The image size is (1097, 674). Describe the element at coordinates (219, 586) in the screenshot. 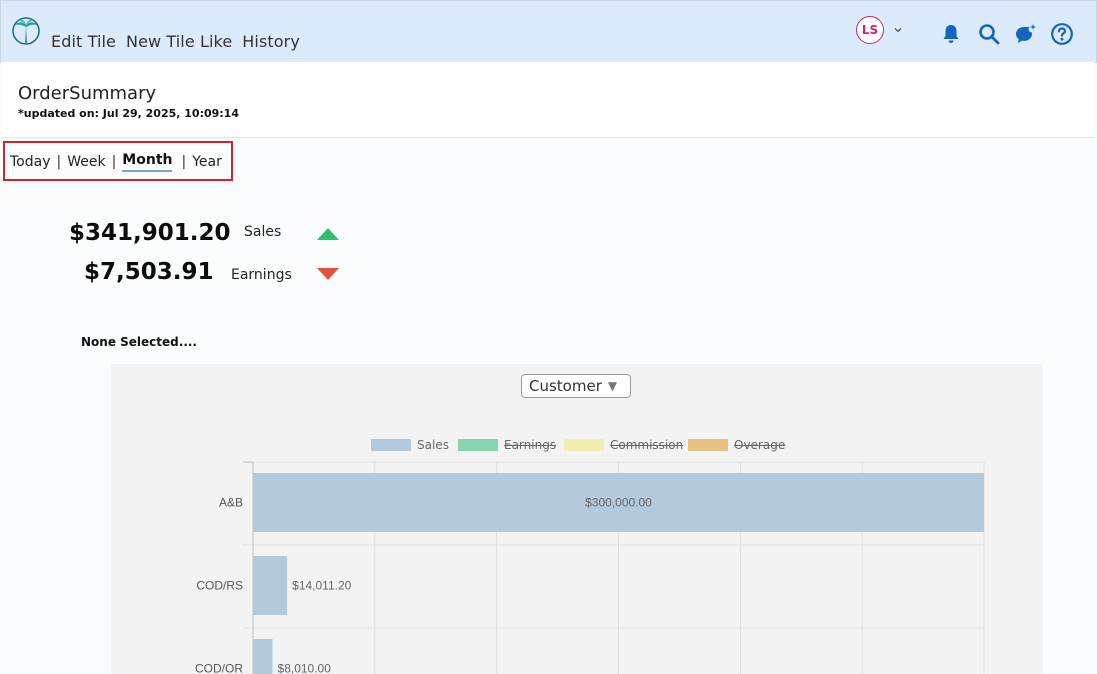

I see `category-label: COD/RS` at that location.